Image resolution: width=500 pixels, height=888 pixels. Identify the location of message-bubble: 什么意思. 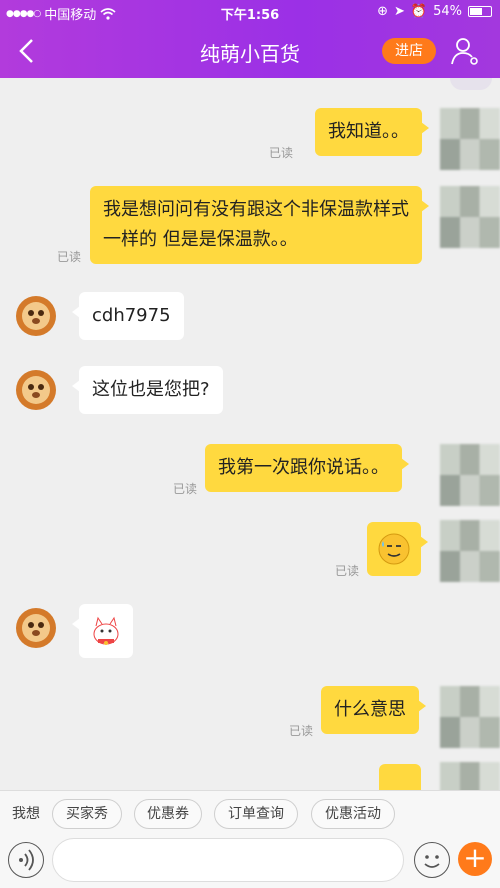
(373, 710).